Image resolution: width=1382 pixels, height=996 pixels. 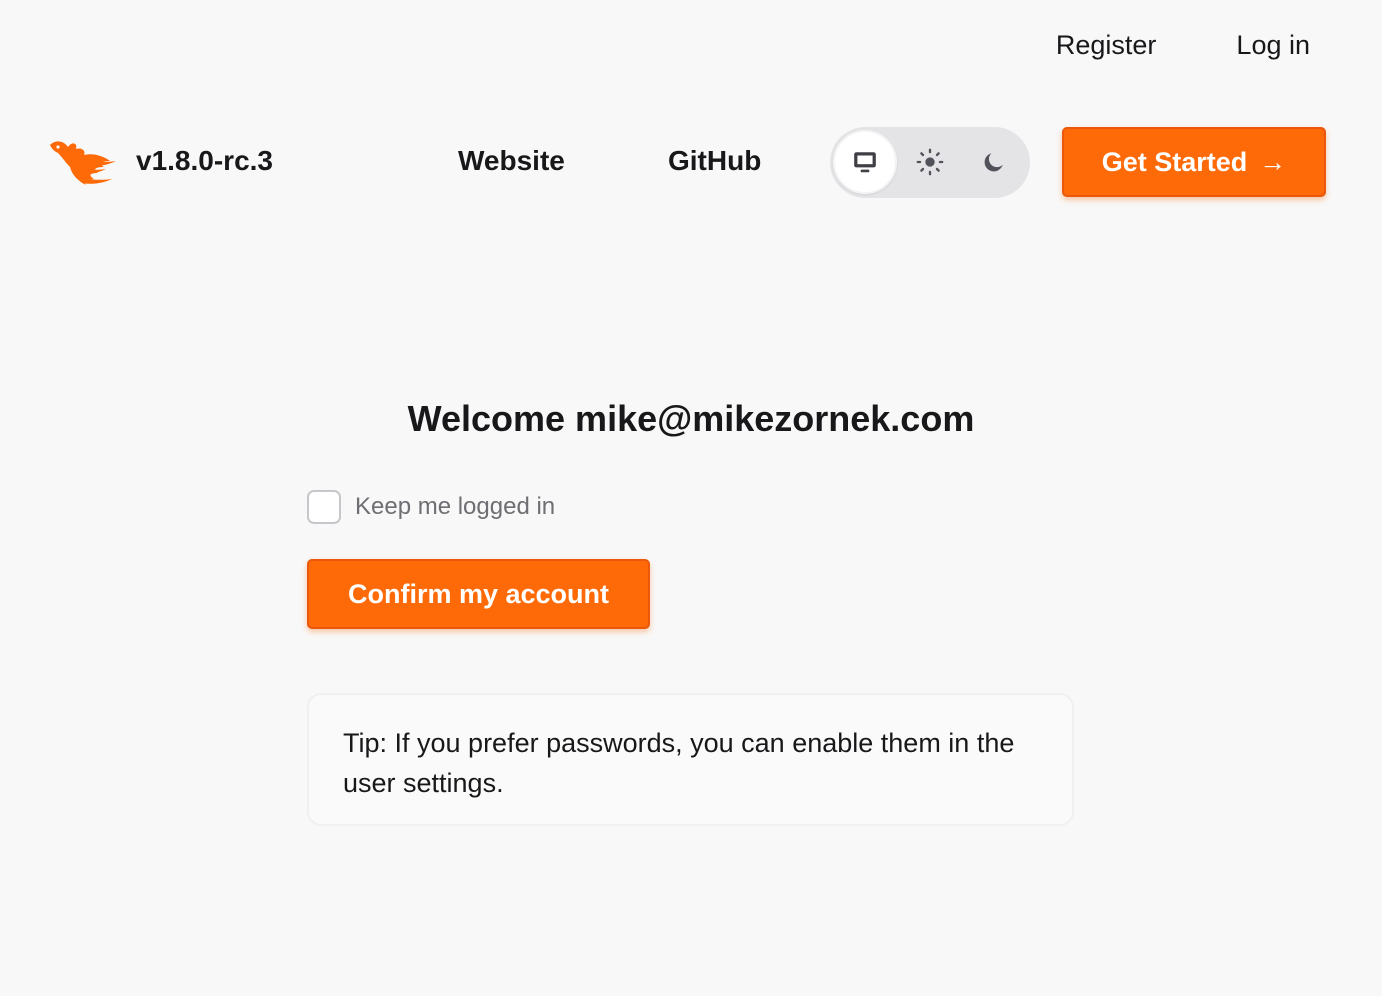 What do you see at coordinates (1174, 161) in the screenshot?
I see `get-started-label: Get Started` at bounding box center [1174, 161].